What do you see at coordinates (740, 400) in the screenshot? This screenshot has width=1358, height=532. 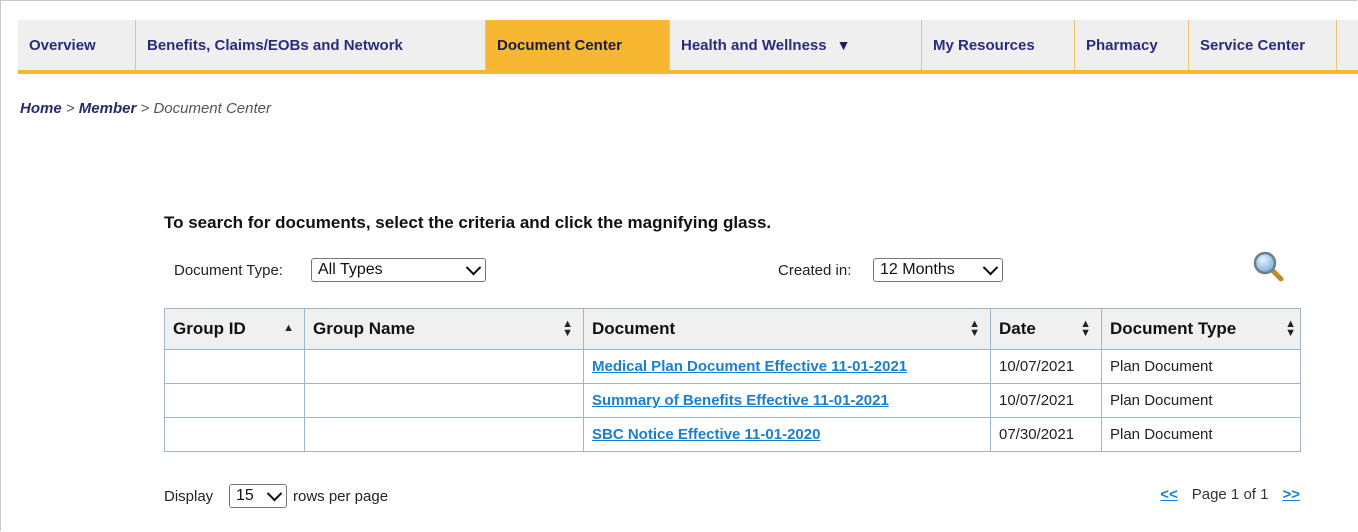 I see `document-link: Summary of Benefits Effective 11-01-2021` at bounding box center [740, 400].